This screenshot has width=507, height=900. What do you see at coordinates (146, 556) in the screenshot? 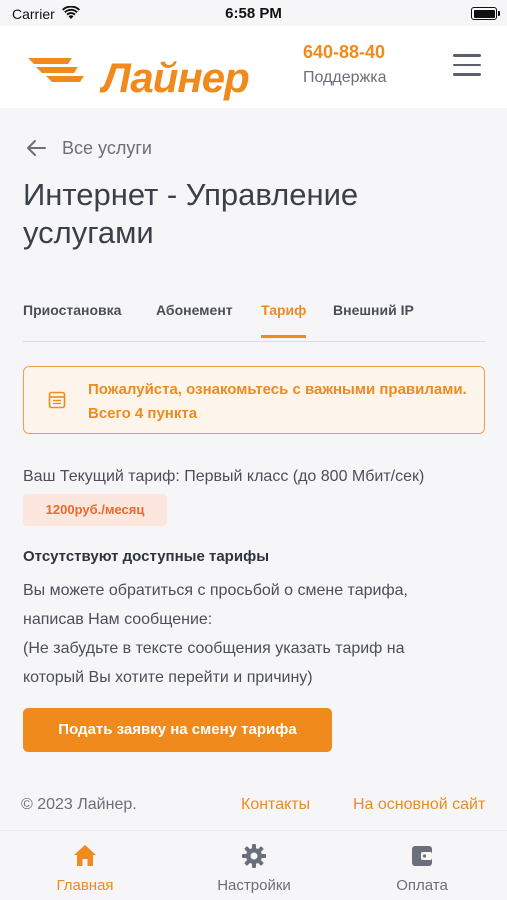
I see `no-tariffs-heading: Отсутствуют доступные тарифы` at bounding box center [146, 556].